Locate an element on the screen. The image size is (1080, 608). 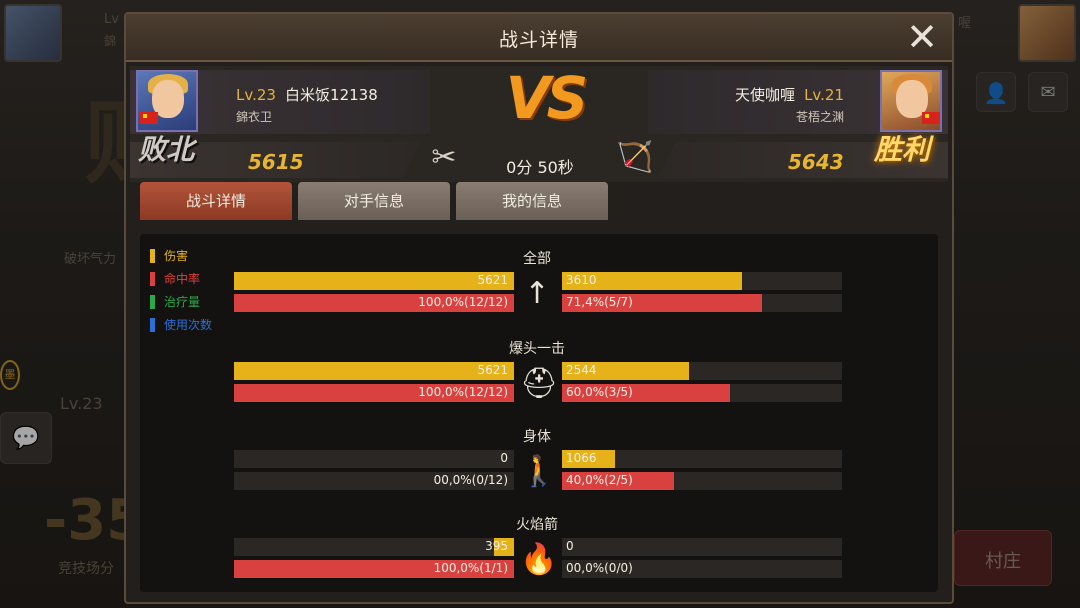
arrow-icon: ↑ is located at coordinates (537, 293).